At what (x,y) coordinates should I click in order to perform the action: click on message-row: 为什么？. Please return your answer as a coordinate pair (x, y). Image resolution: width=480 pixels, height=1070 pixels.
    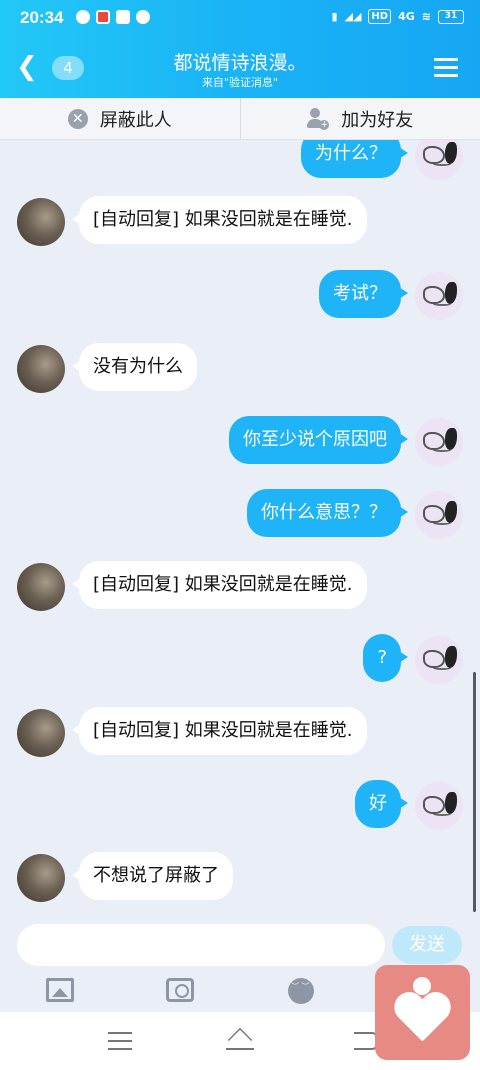
    Looking at the image, I should click on (240, 160).